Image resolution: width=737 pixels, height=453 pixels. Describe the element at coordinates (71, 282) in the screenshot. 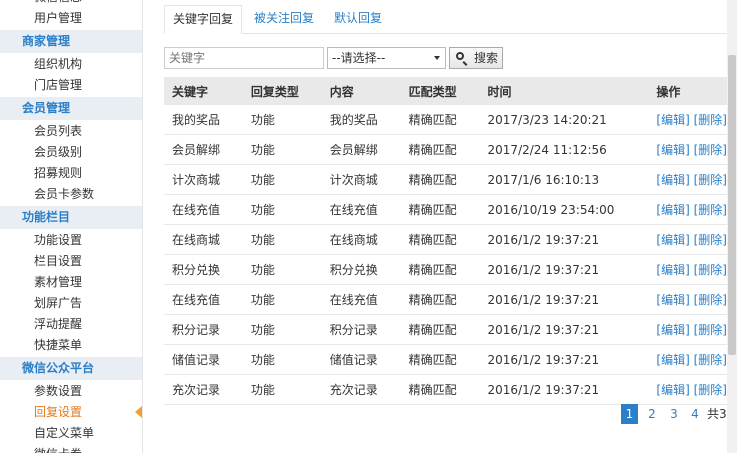

I see `sidebar-item: 素材管理` at that location.